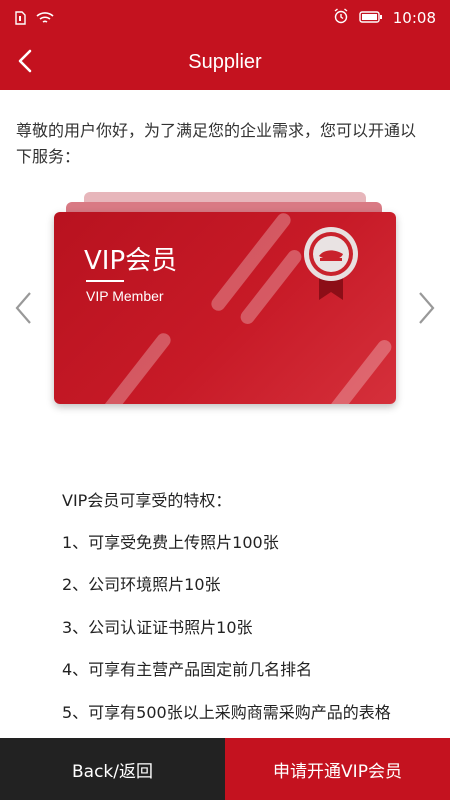  I want to click on privilege-item: 5、可享有500张以上采购商需采购产品的表格, so click(226, 712).